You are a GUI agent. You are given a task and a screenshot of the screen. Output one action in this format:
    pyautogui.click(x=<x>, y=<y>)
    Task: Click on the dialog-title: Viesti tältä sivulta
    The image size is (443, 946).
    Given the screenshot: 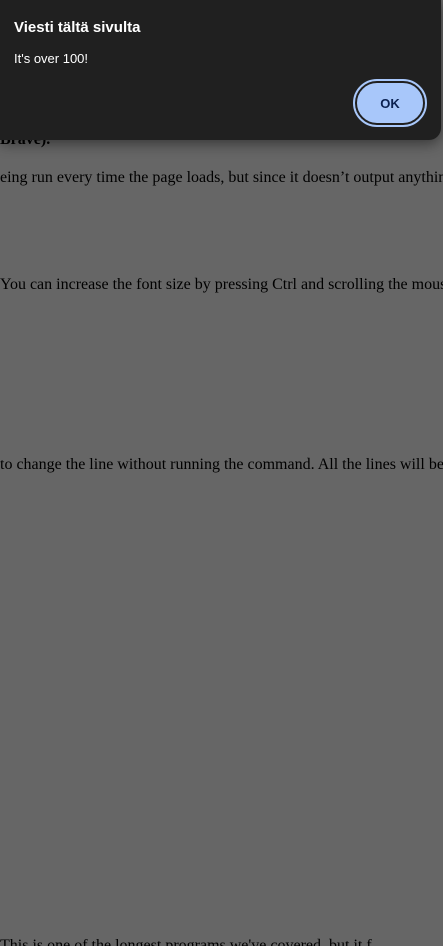 What is the action you would take?
    pyautogui.click(x=77, y=27)
    